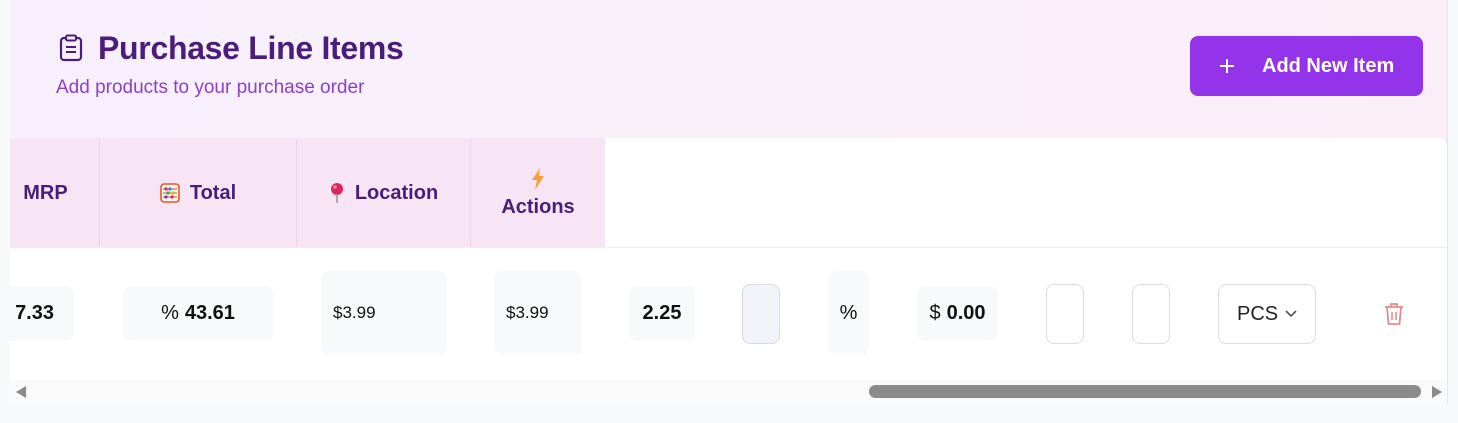 This screenshot has width=1458, height=423. I want to click on table-header: MRP Total Location Actions, so click(307, 193).